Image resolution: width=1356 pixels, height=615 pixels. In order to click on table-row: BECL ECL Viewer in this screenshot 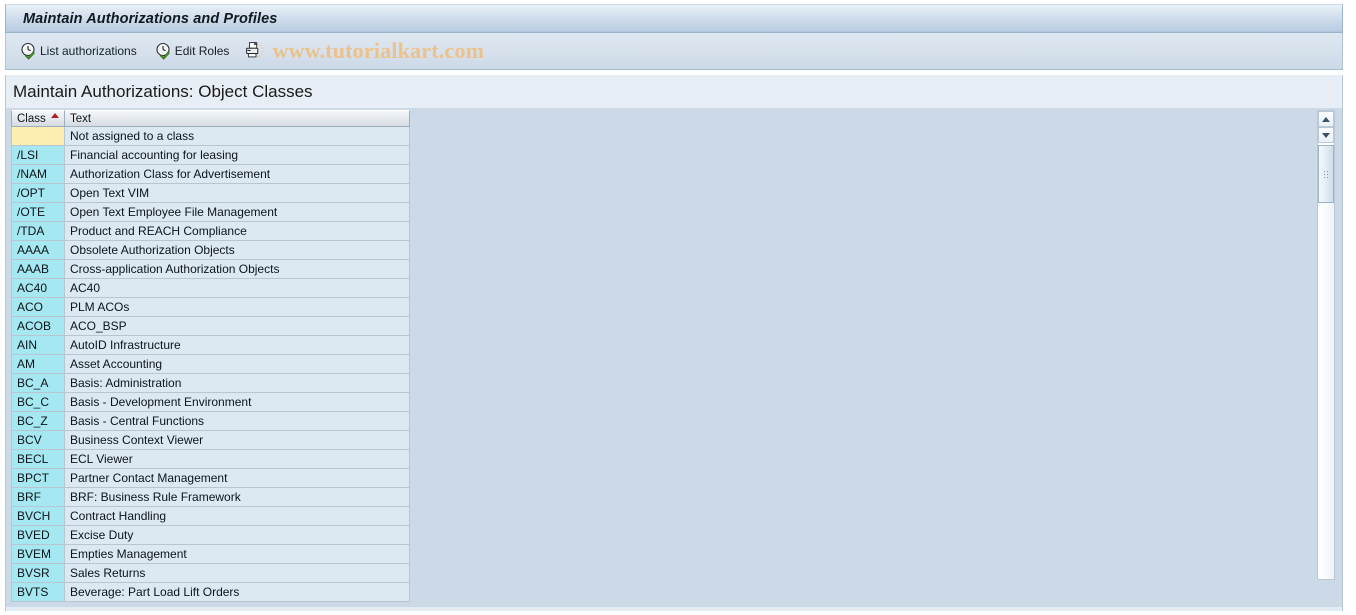, I will do `click(210, 459)`.